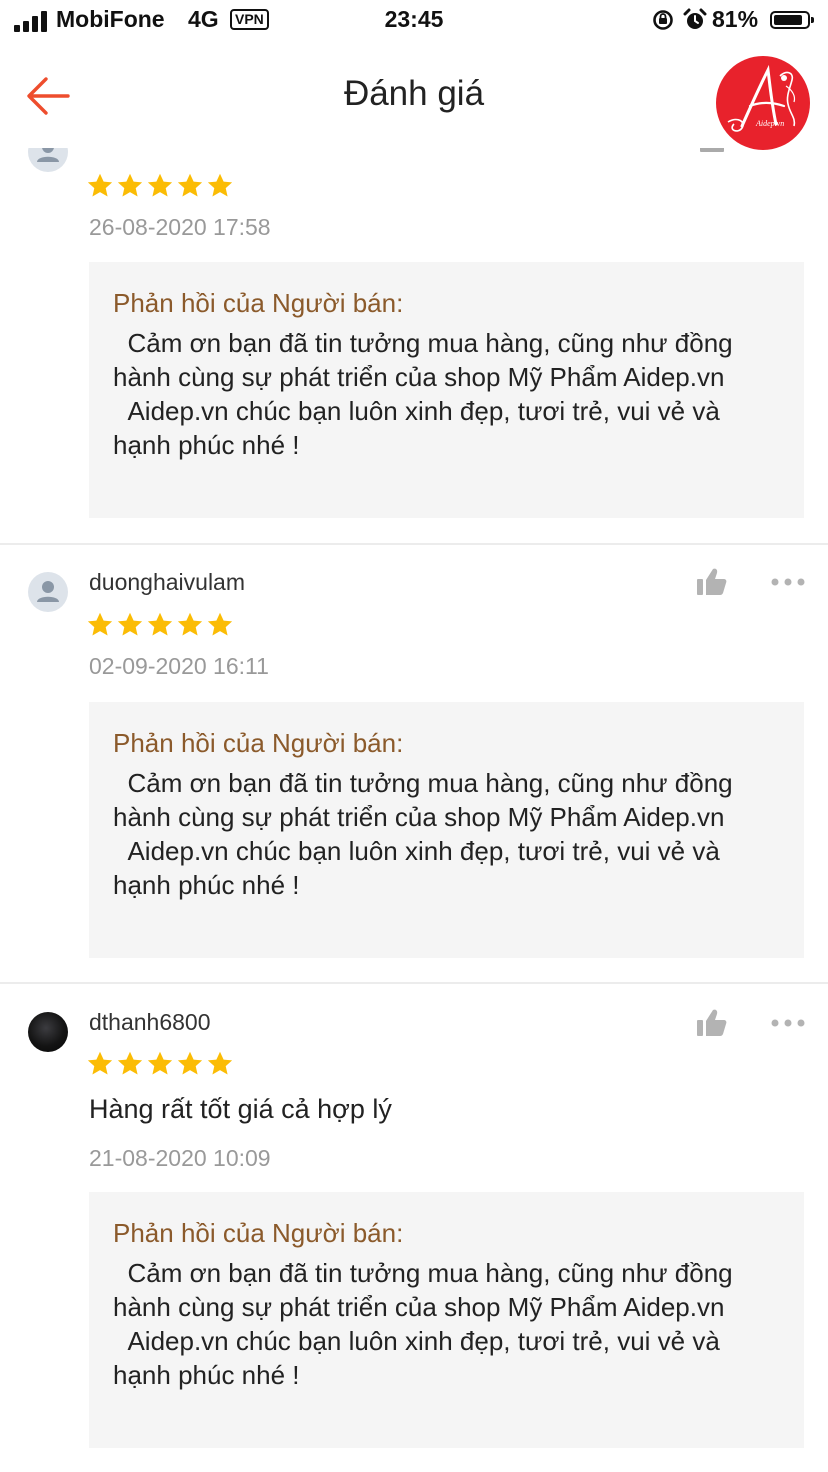  Describe the element at coordinates (761, 98) in the screenshot. I see `aidep-logo-icon: Aidep.vn` at that location.